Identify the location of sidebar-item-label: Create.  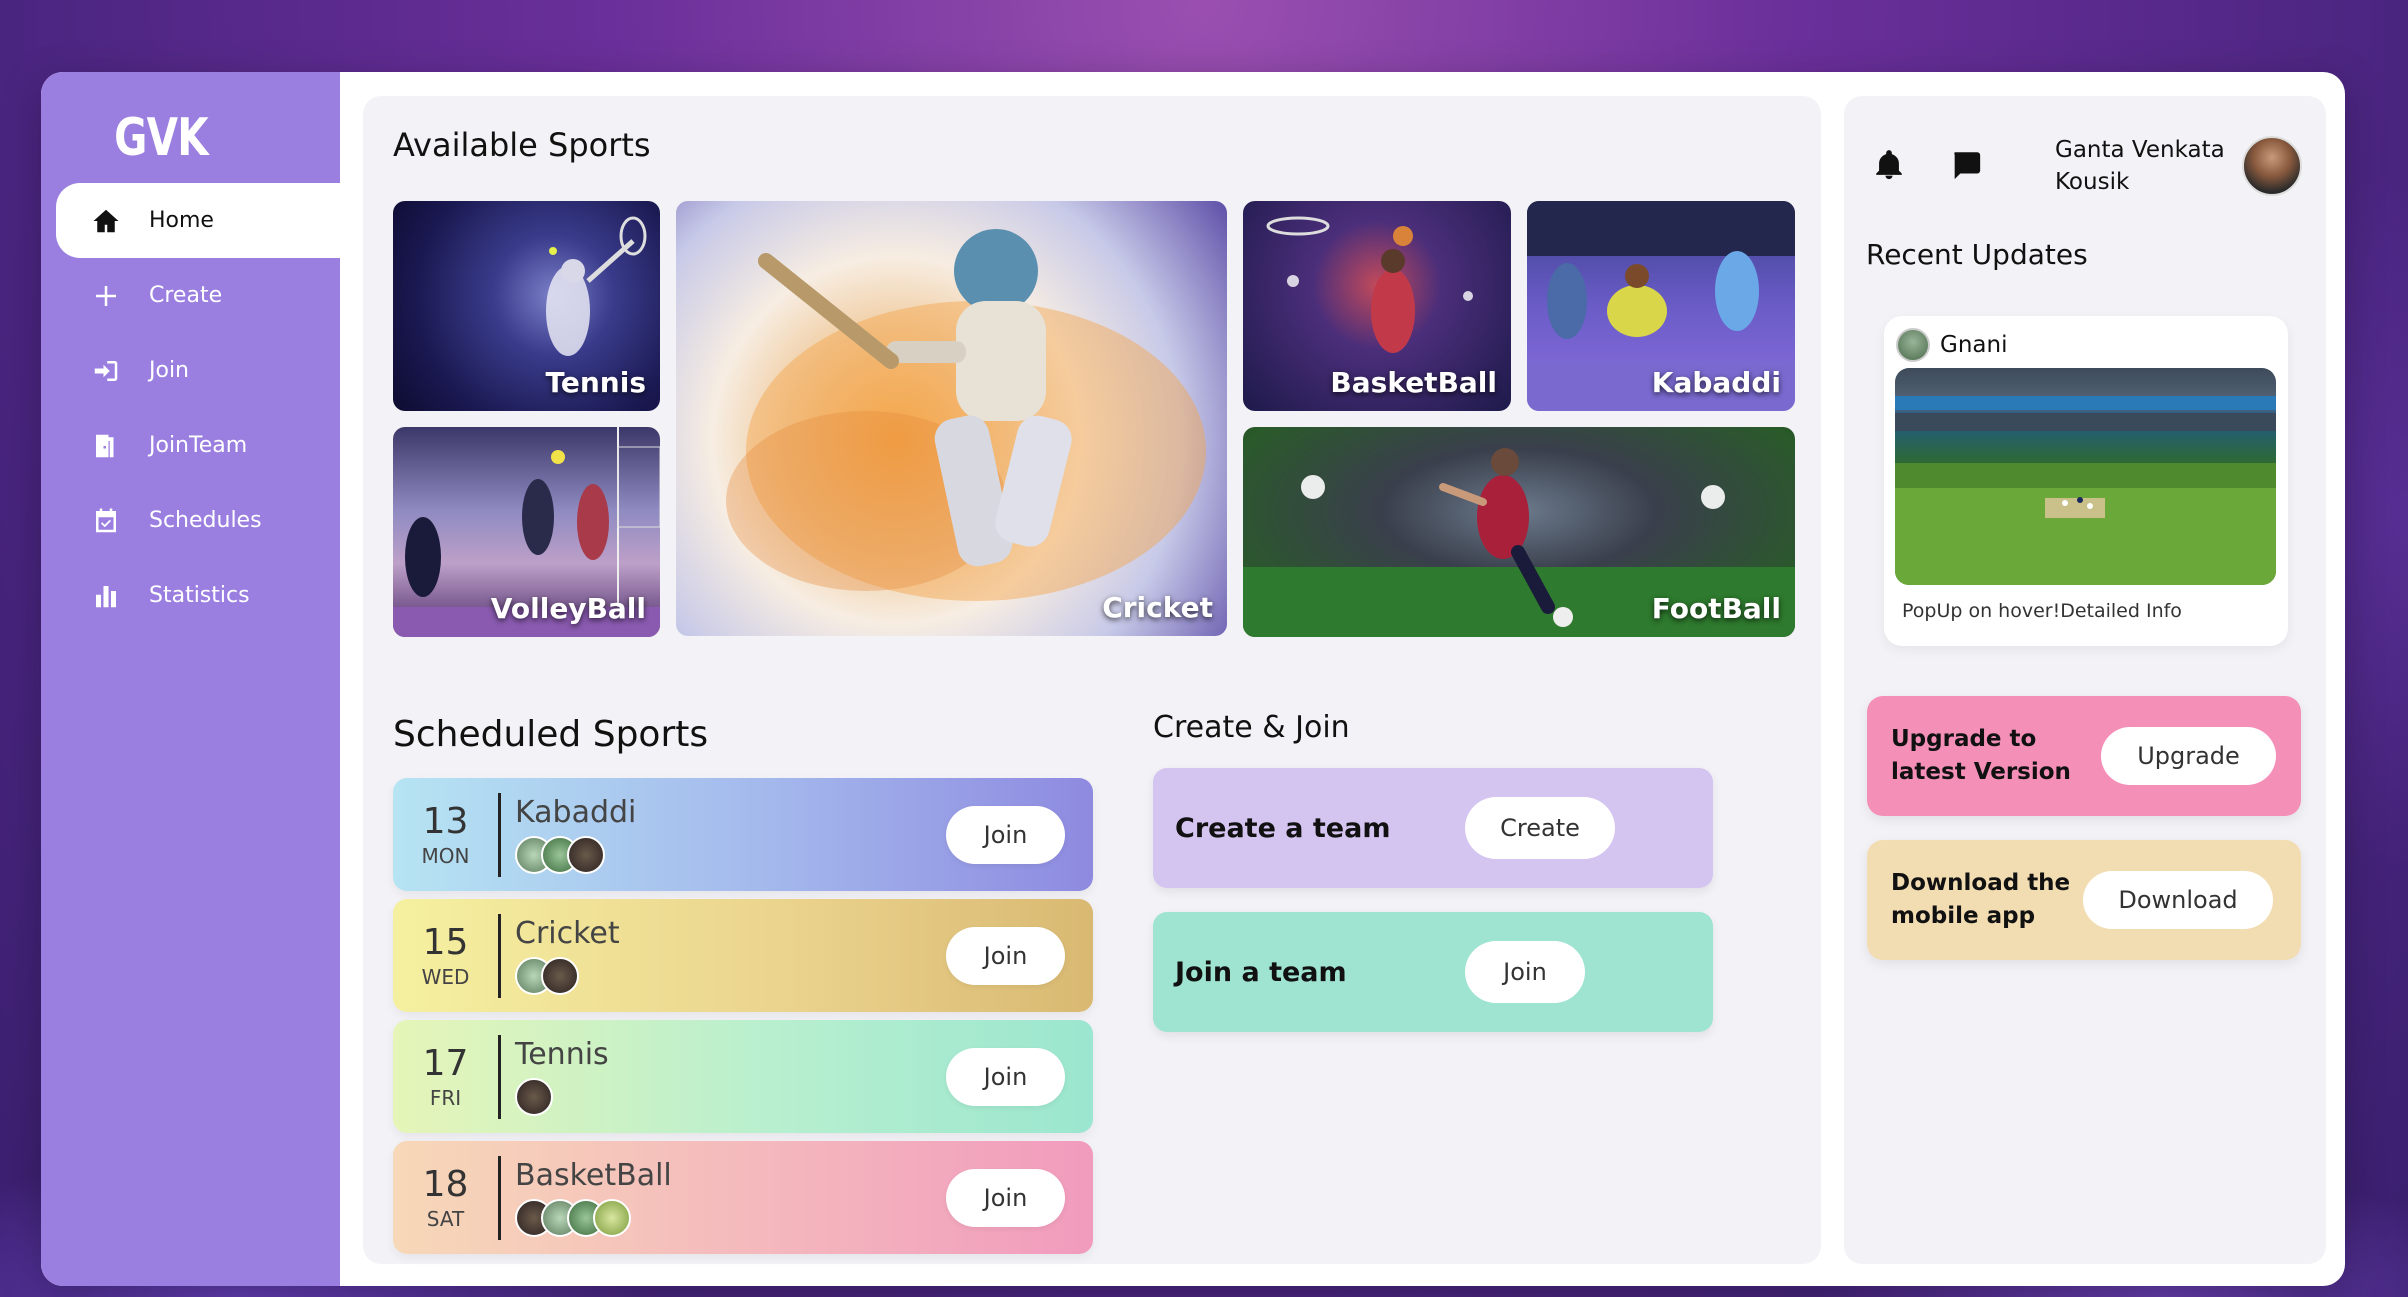
(186, 295).